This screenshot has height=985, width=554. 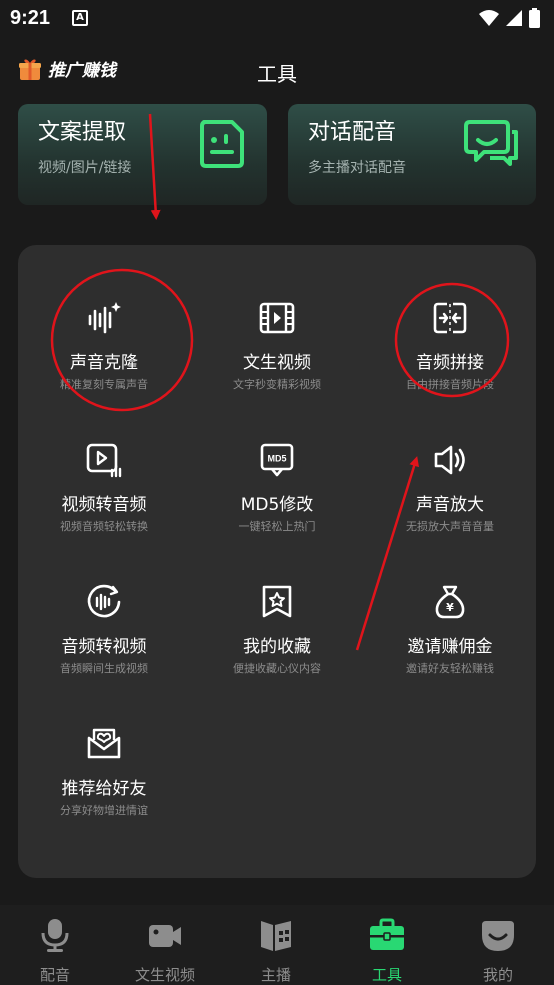 I want to click on card-title: 文案提取, so click(x=82, y=132).